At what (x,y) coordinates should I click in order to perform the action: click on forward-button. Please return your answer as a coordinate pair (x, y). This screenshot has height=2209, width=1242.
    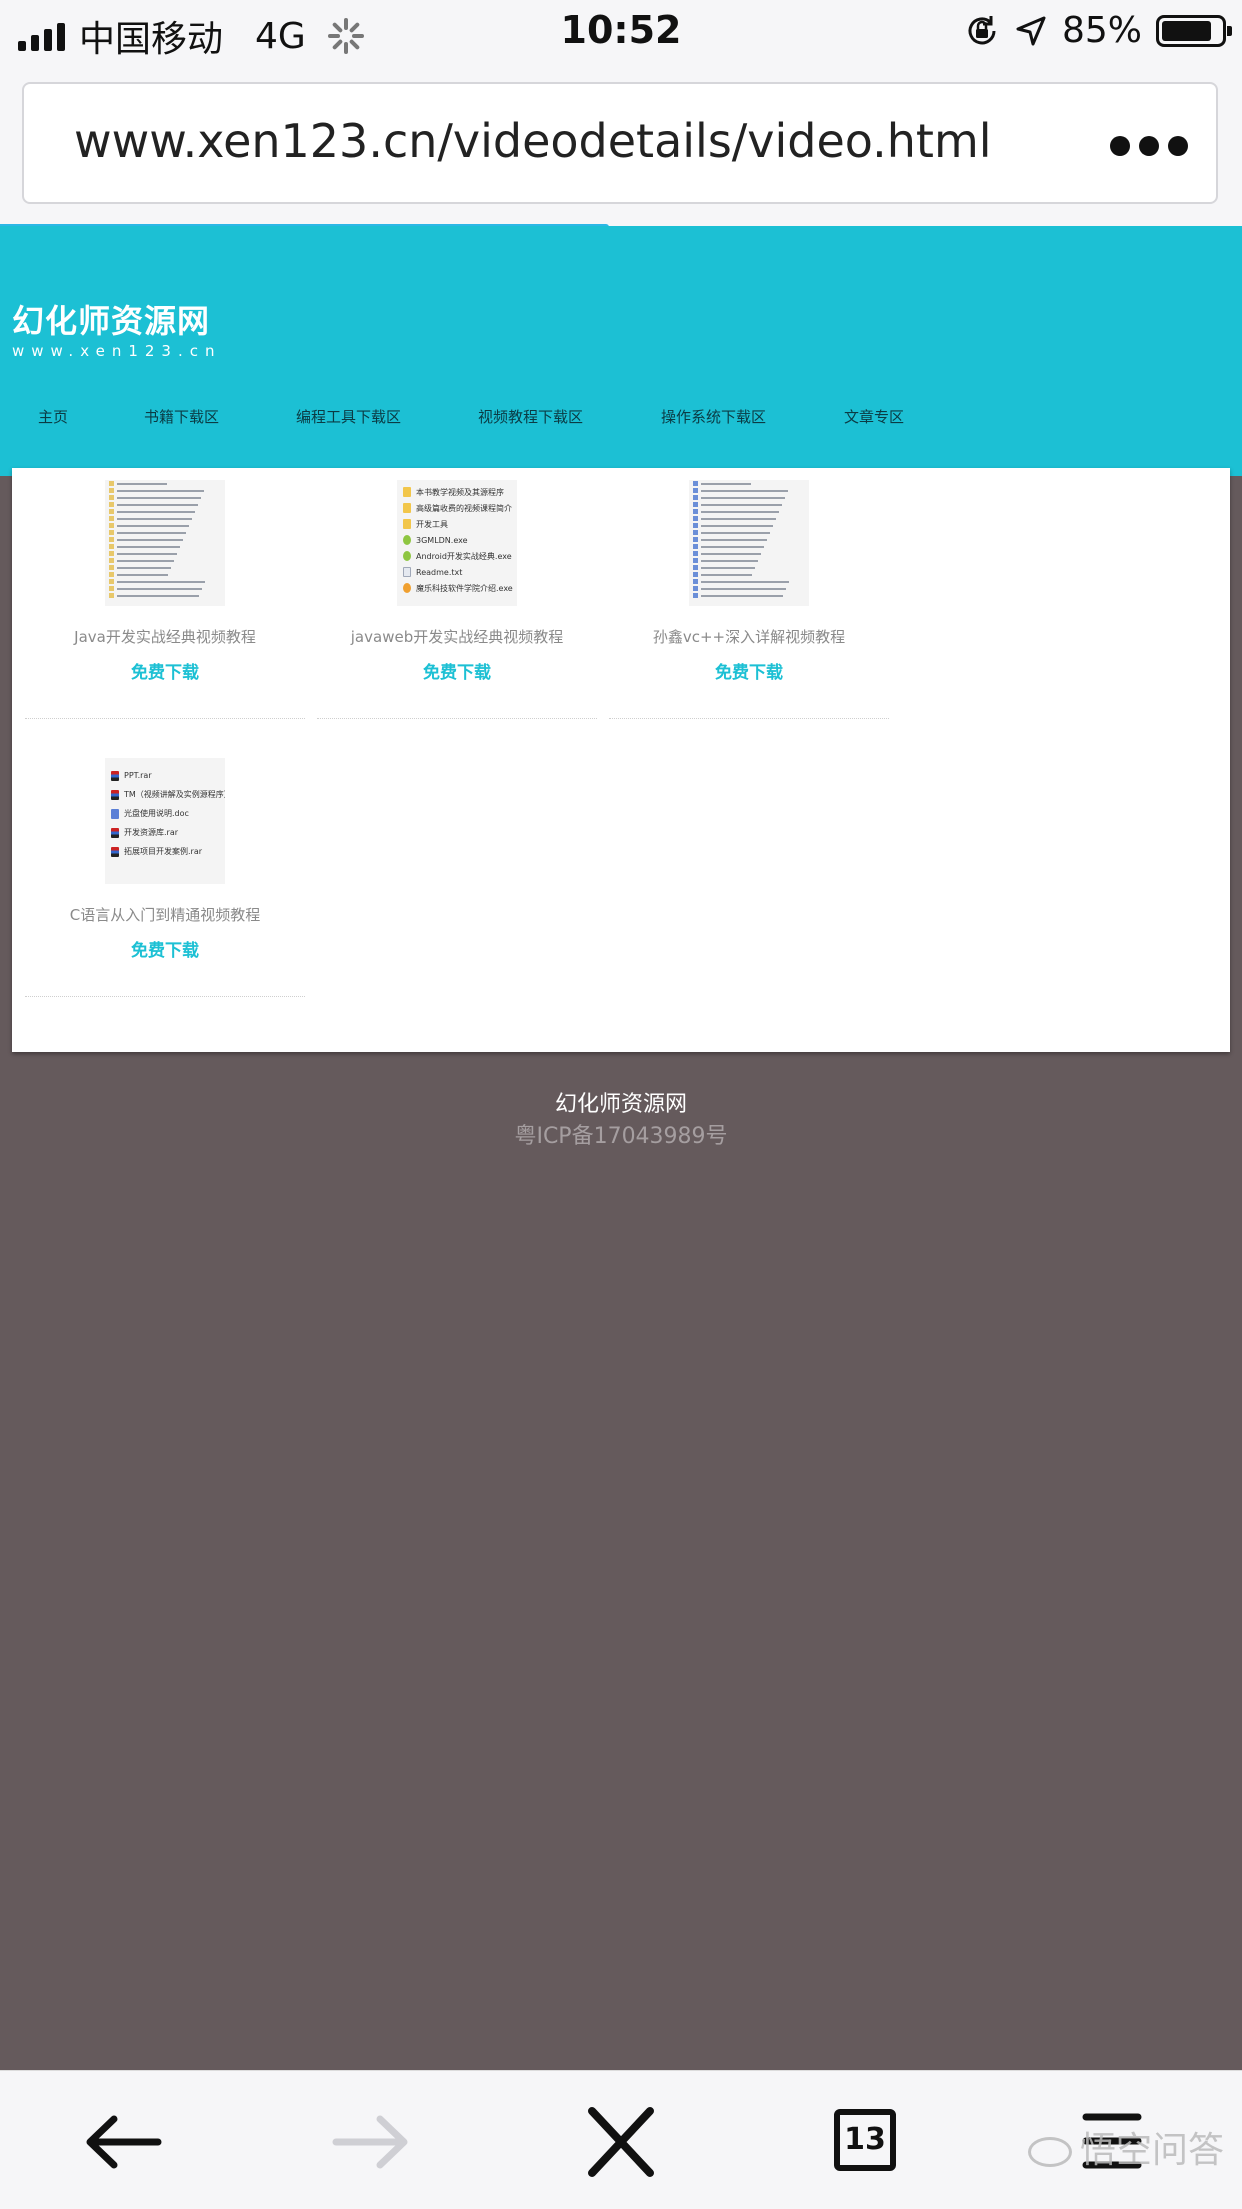
    Looking at the image, I should click on (371, 2142).